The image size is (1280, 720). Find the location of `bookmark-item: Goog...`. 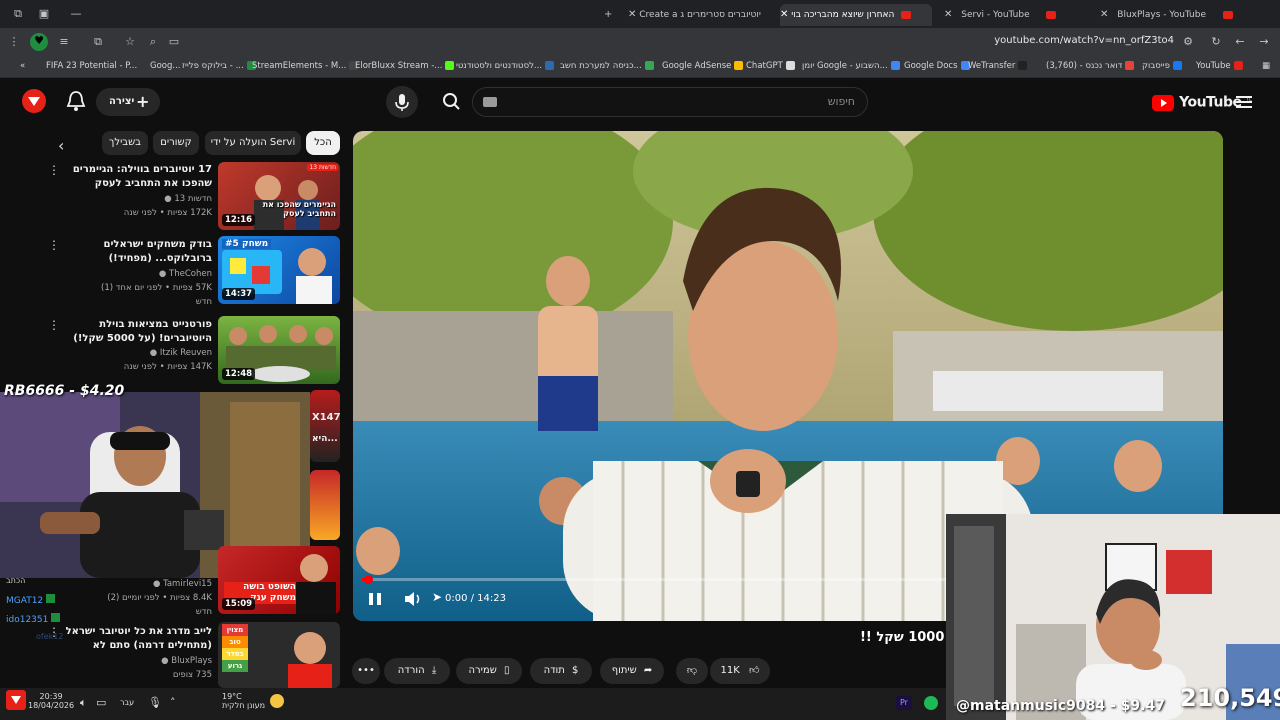

bookmark-item: Goog... is located at coordinates (165, 66).